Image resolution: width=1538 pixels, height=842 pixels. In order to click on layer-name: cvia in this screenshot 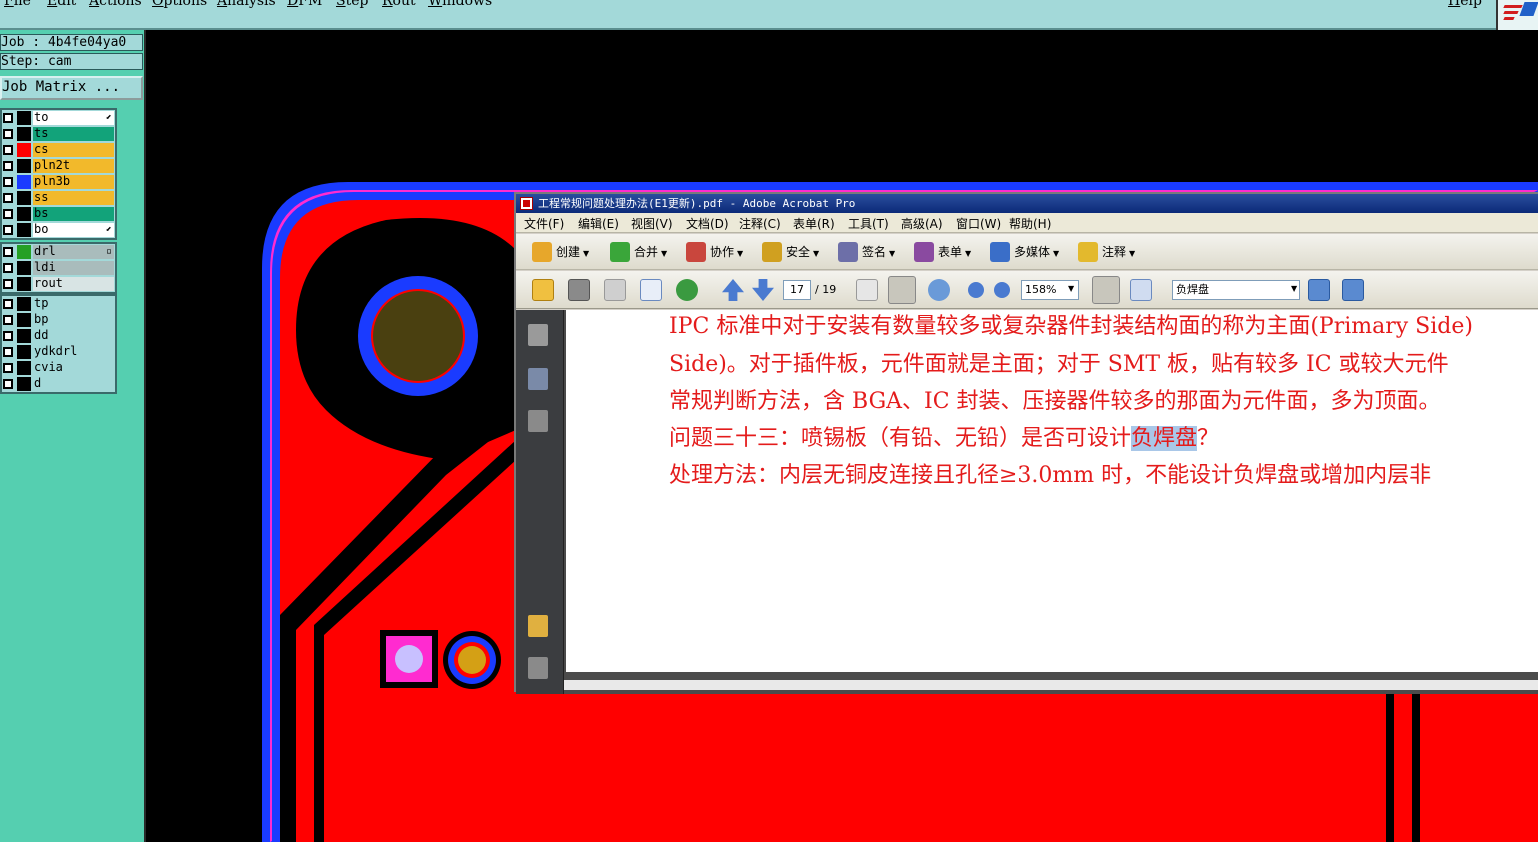, I will do `click(73, 368)`.